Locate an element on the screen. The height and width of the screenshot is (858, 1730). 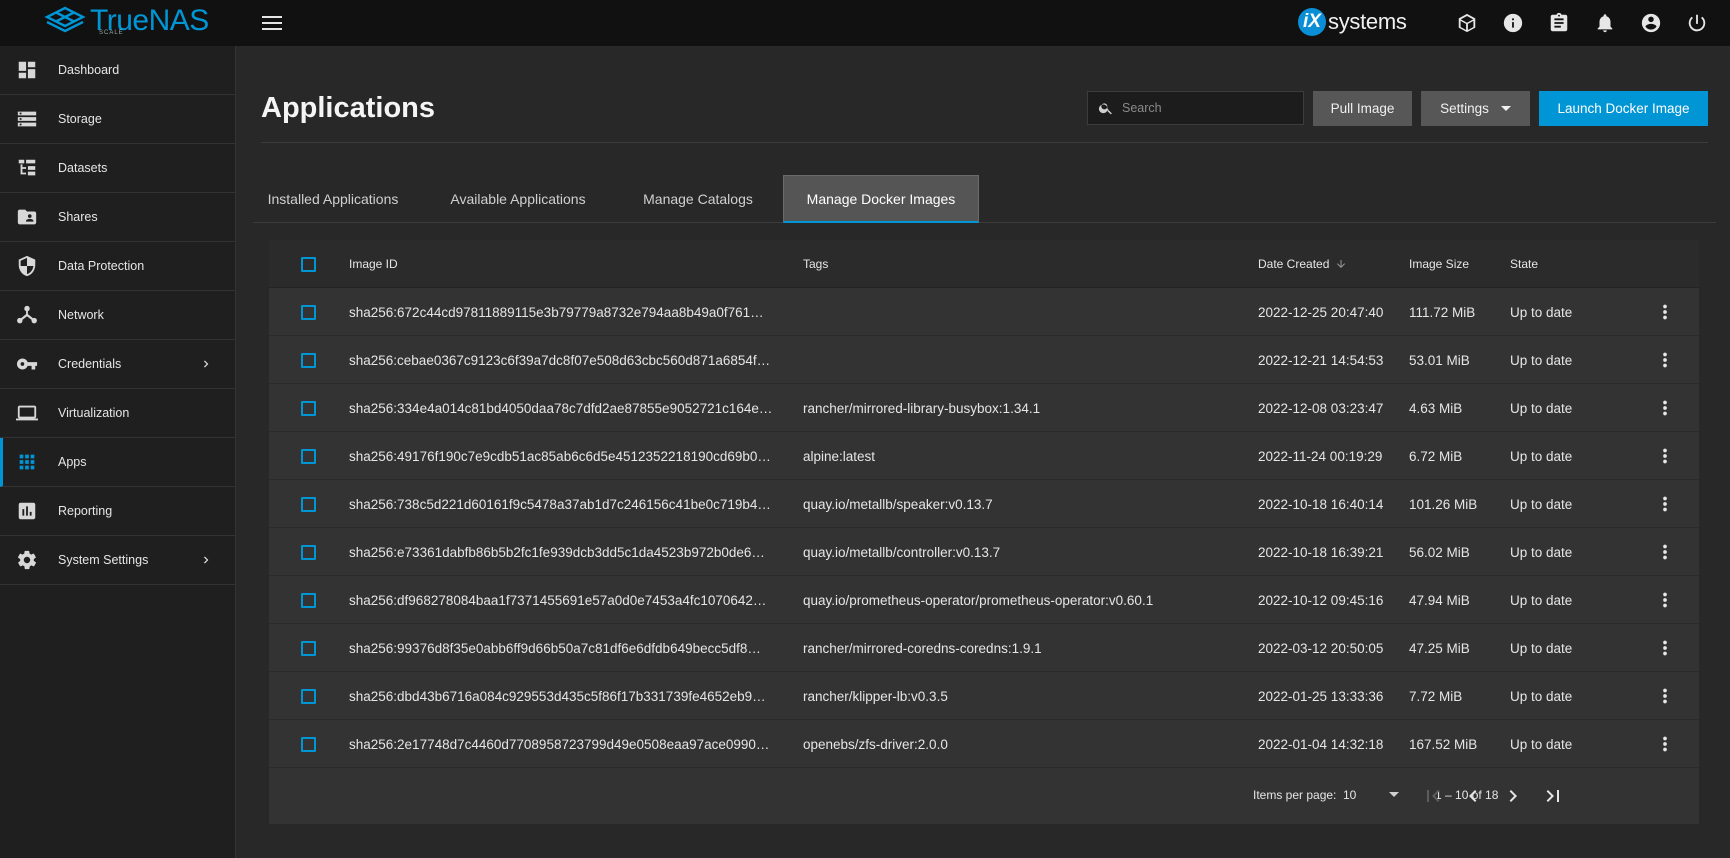
pull-image-button: Pull Image is located at coordinates (1362, 108).